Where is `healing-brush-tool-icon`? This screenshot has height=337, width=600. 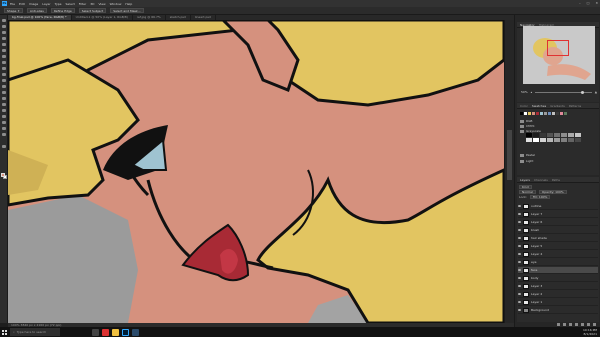
healing-brush-tool-icon is located at coordinates (4, 56).